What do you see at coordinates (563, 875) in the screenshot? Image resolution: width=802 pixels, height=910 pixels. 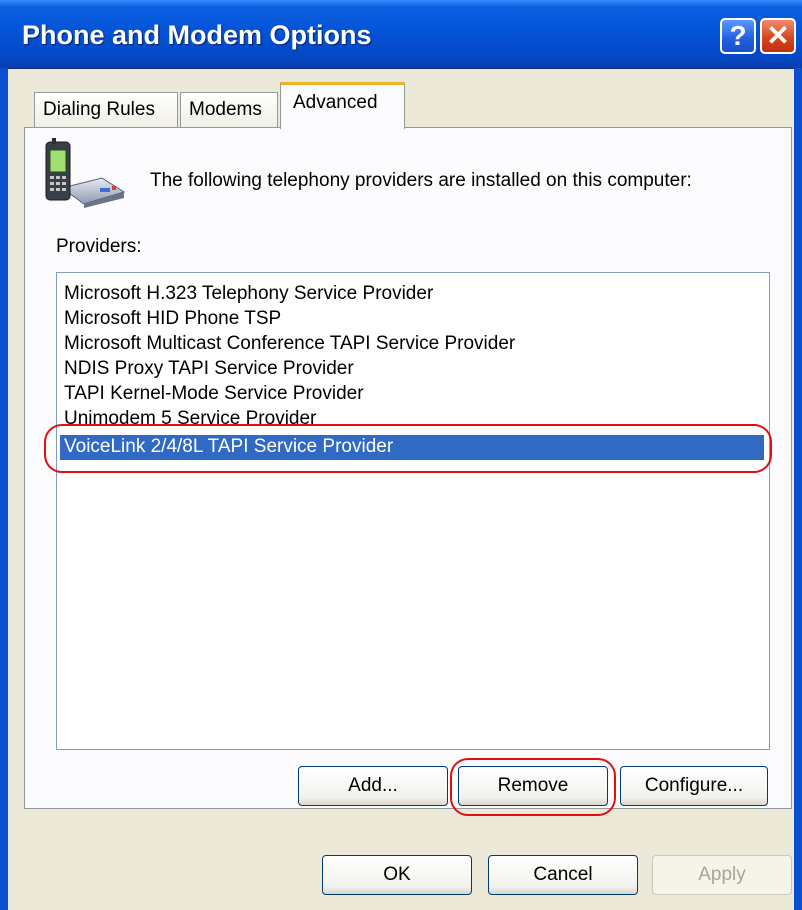 I see `cancel-button: Cancel` at bounding box center [563, 875].